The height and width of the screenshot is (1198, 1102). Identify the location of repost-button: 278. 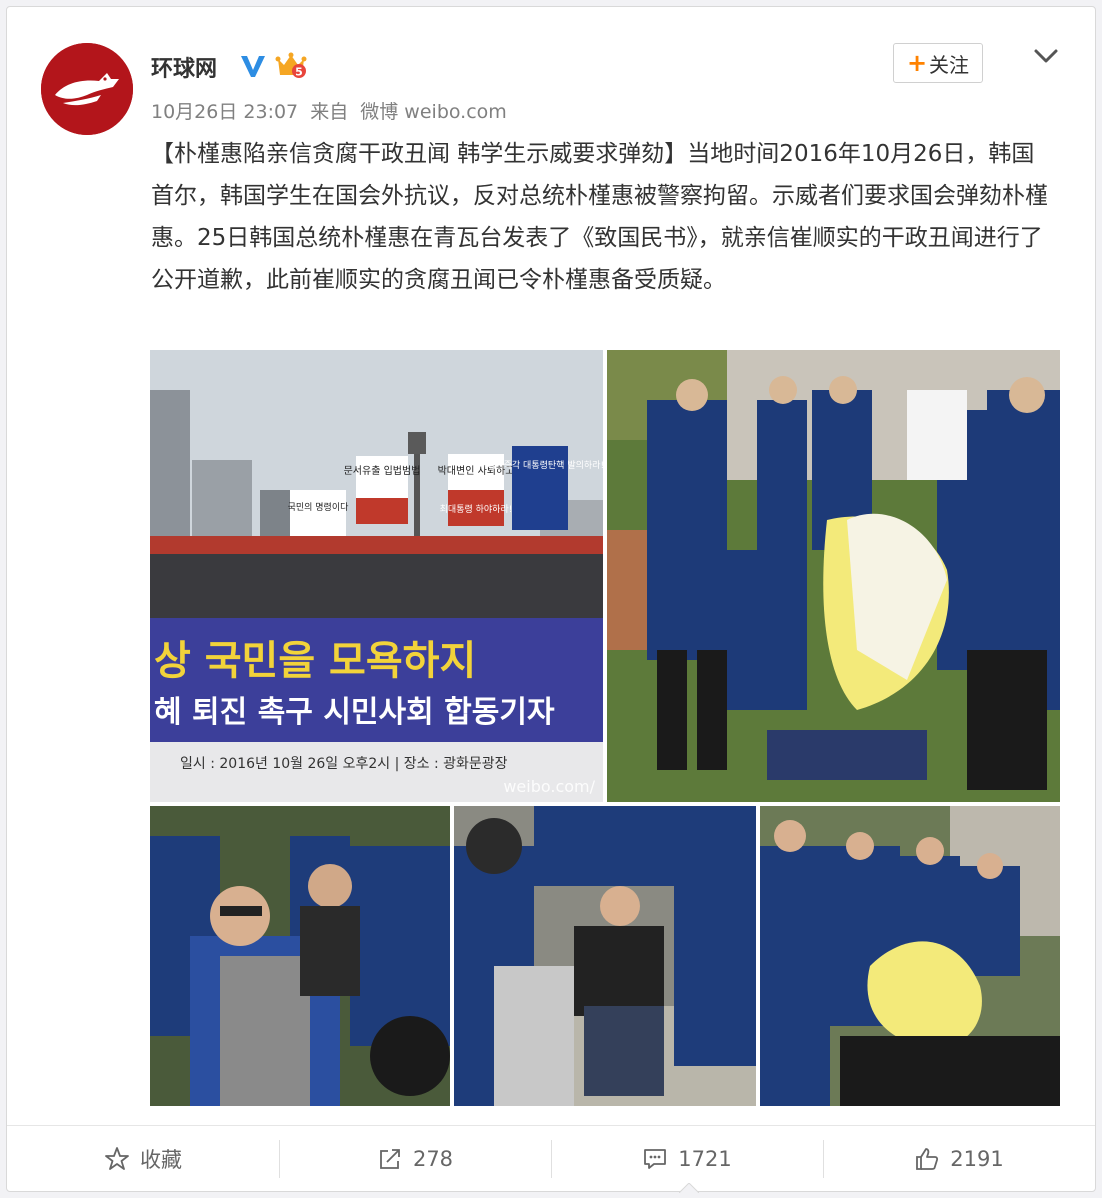
(415, 1158).